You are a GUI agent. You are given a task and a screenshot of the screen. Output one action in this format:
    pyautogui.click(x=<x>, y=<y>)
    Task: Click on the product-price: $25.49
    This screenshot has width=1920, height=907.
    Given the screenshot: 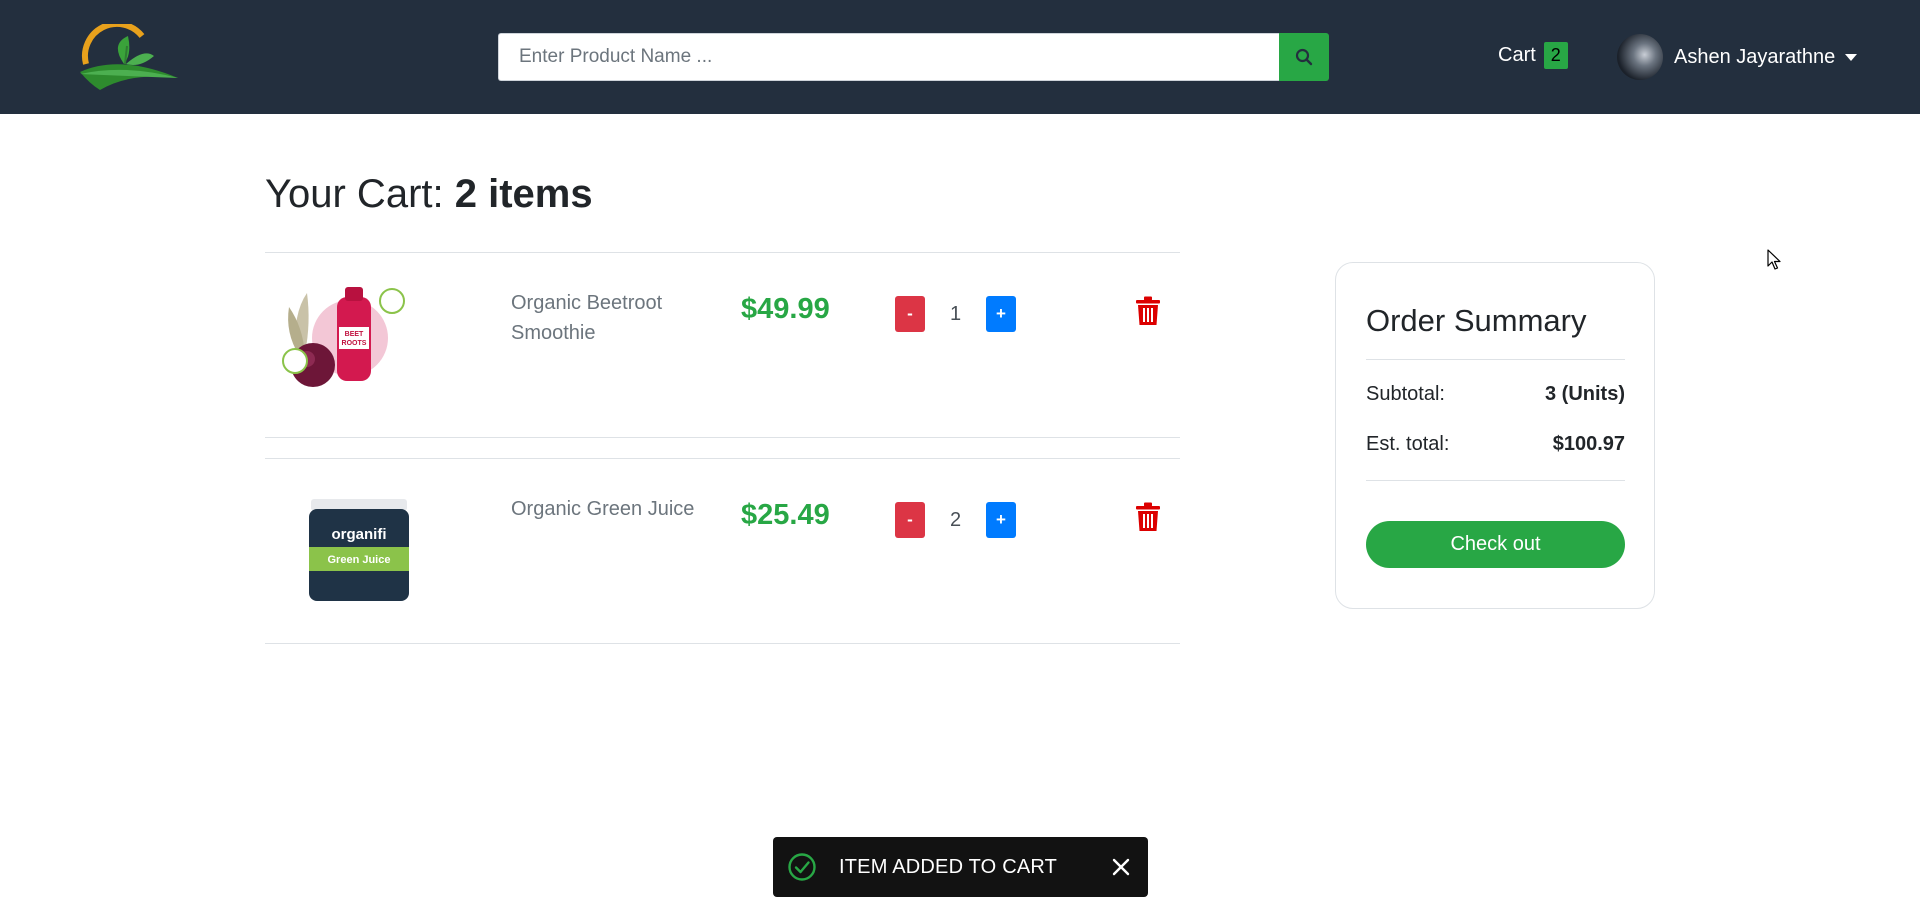 What is the action you would take?
    pyautogui.click(x=785, y=515)
    